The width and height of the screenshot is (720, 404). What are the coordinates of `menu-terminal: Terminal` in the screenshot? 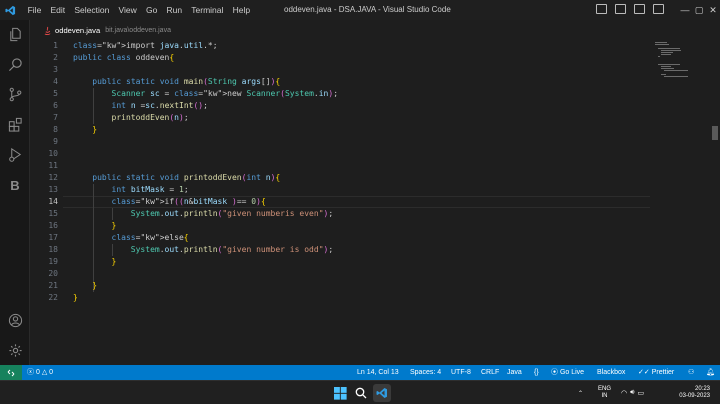 It's located at (207, 10).